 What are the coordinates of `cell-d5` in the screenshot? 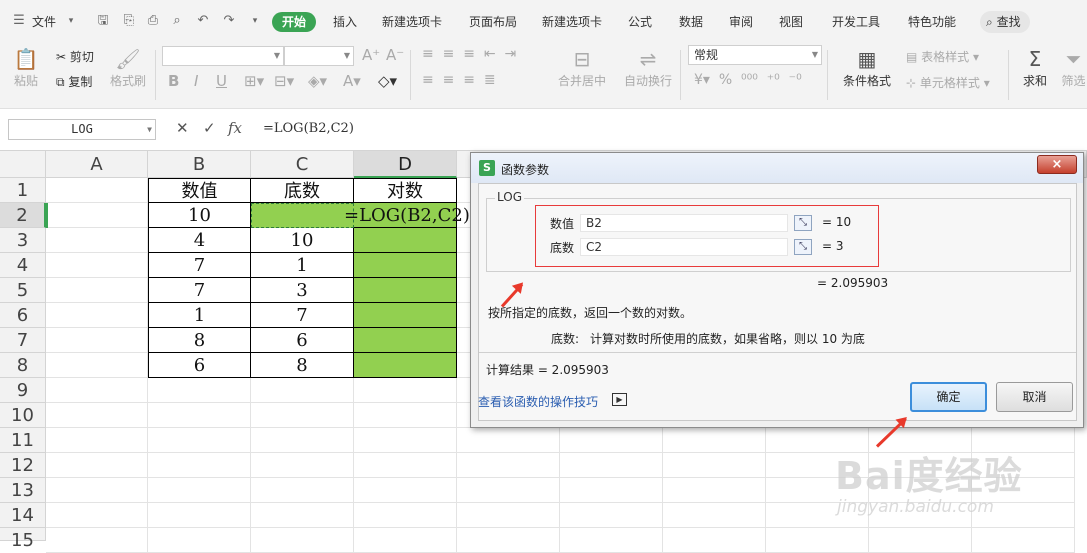 It's located at (405, 290).